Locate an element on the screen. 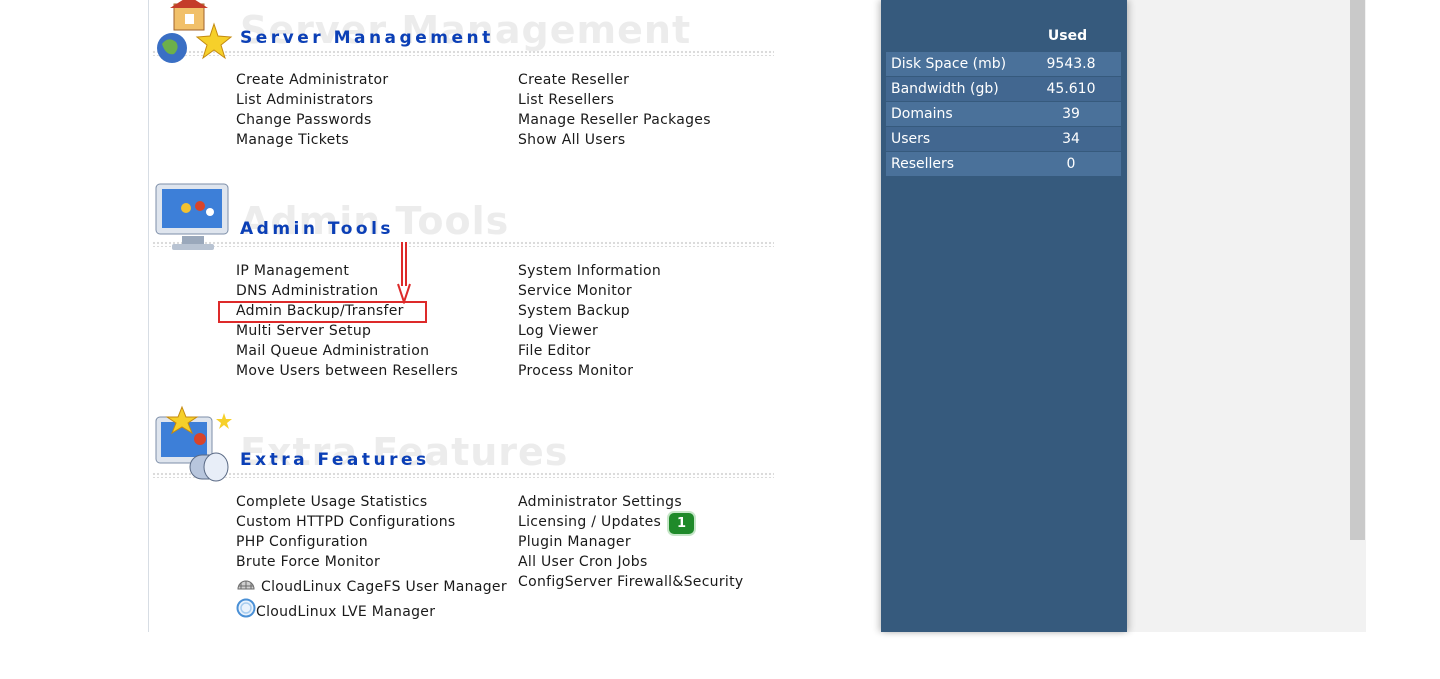 This screenshot has height=679, width=1440. link-mail-queue-administration: Mail Queue Administration is located at coordinates (332, 351).